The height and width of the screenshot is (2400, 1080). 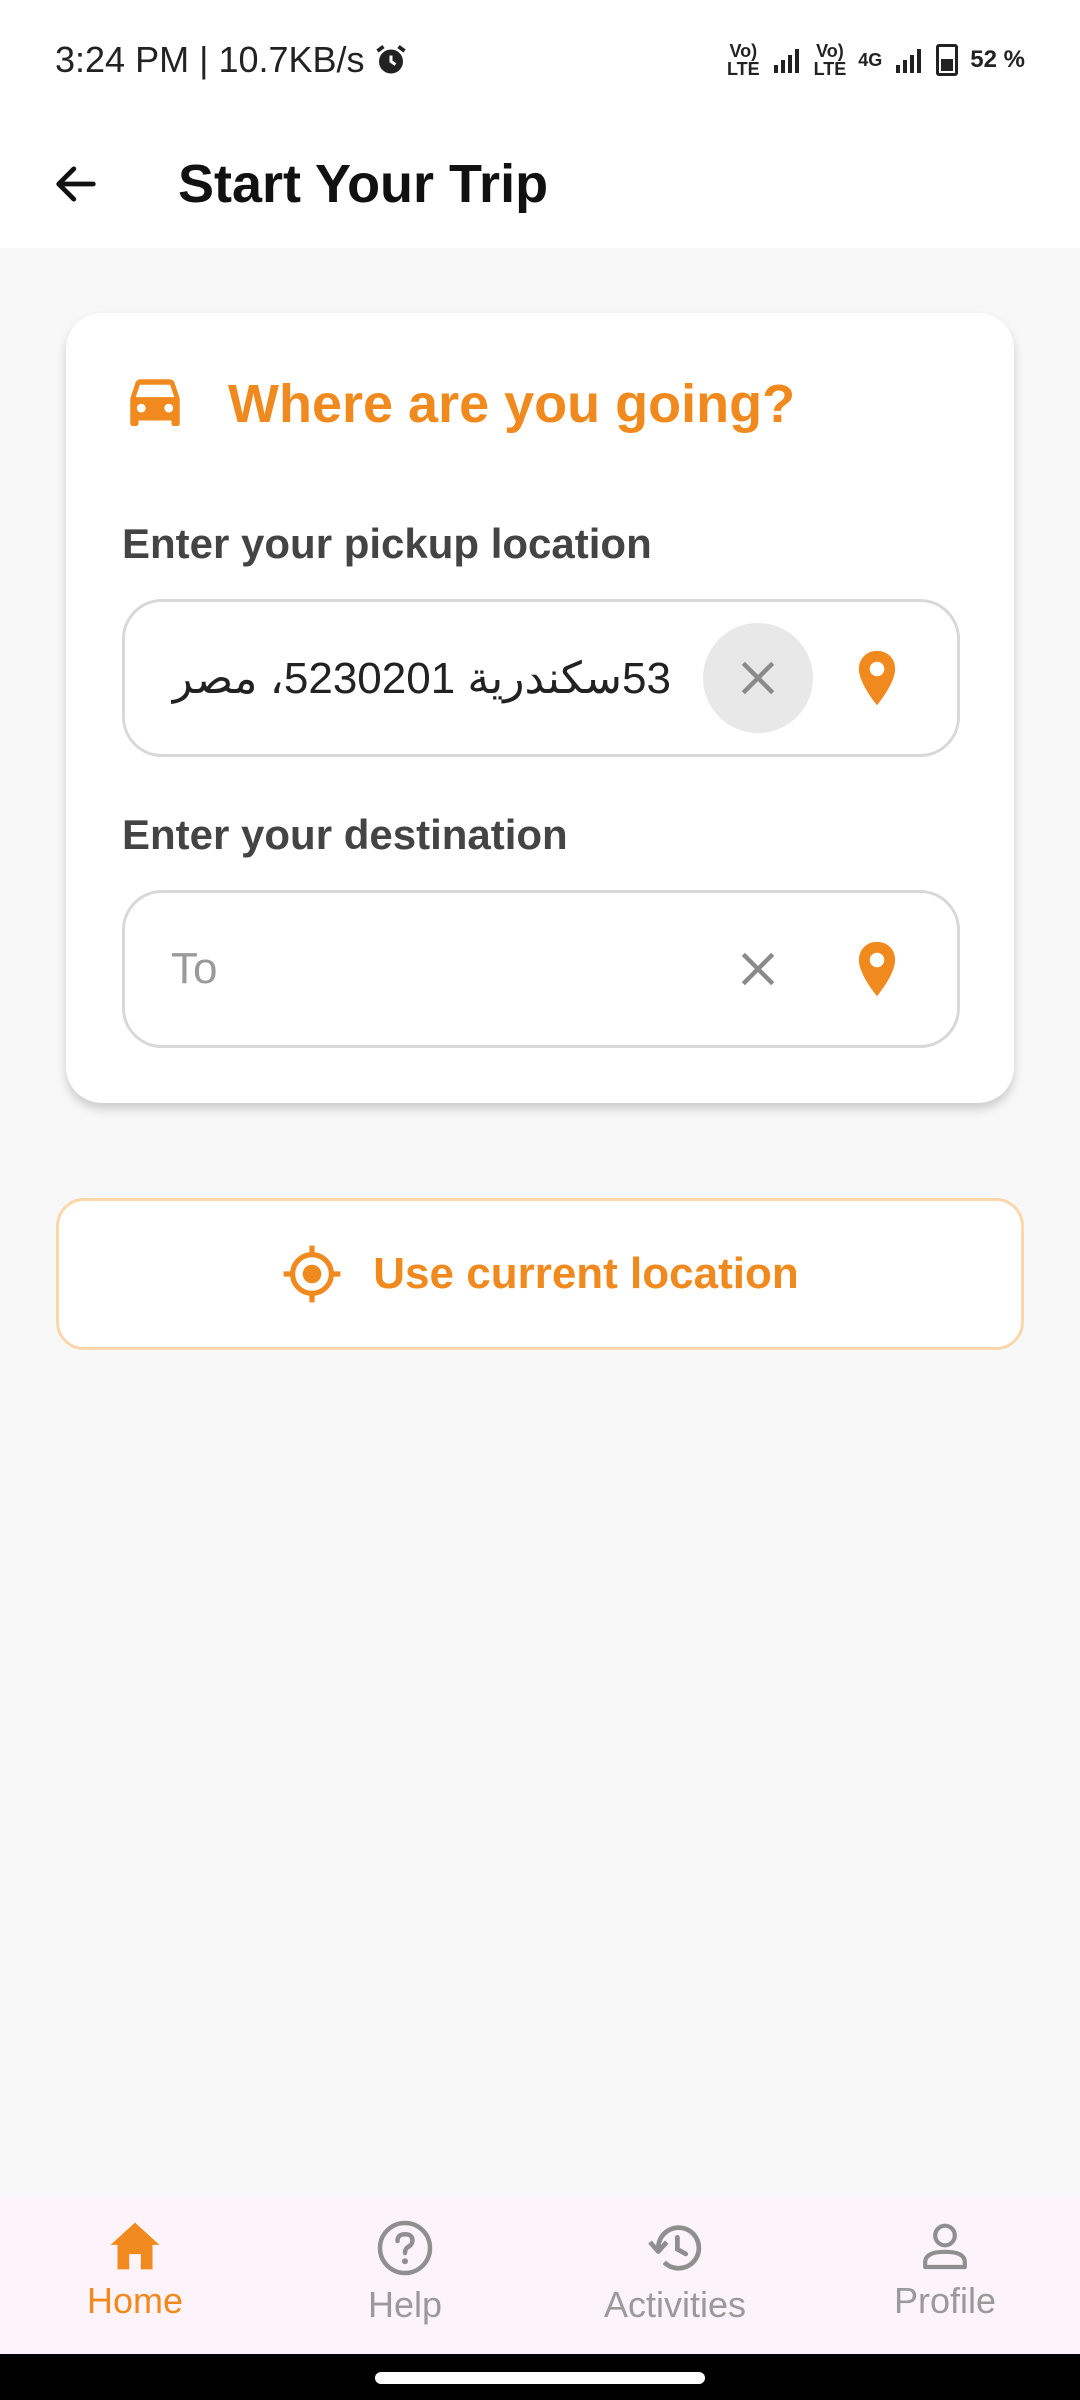 I want to click on alarm-icon, so click(x=390, y=59).